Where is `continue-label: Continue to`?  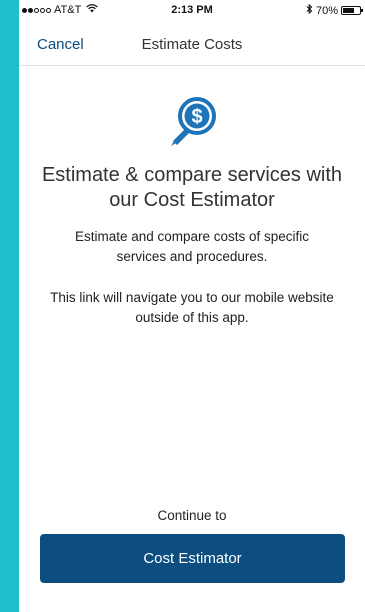
continue-label: Continue to is located at coordinates (192, 515).